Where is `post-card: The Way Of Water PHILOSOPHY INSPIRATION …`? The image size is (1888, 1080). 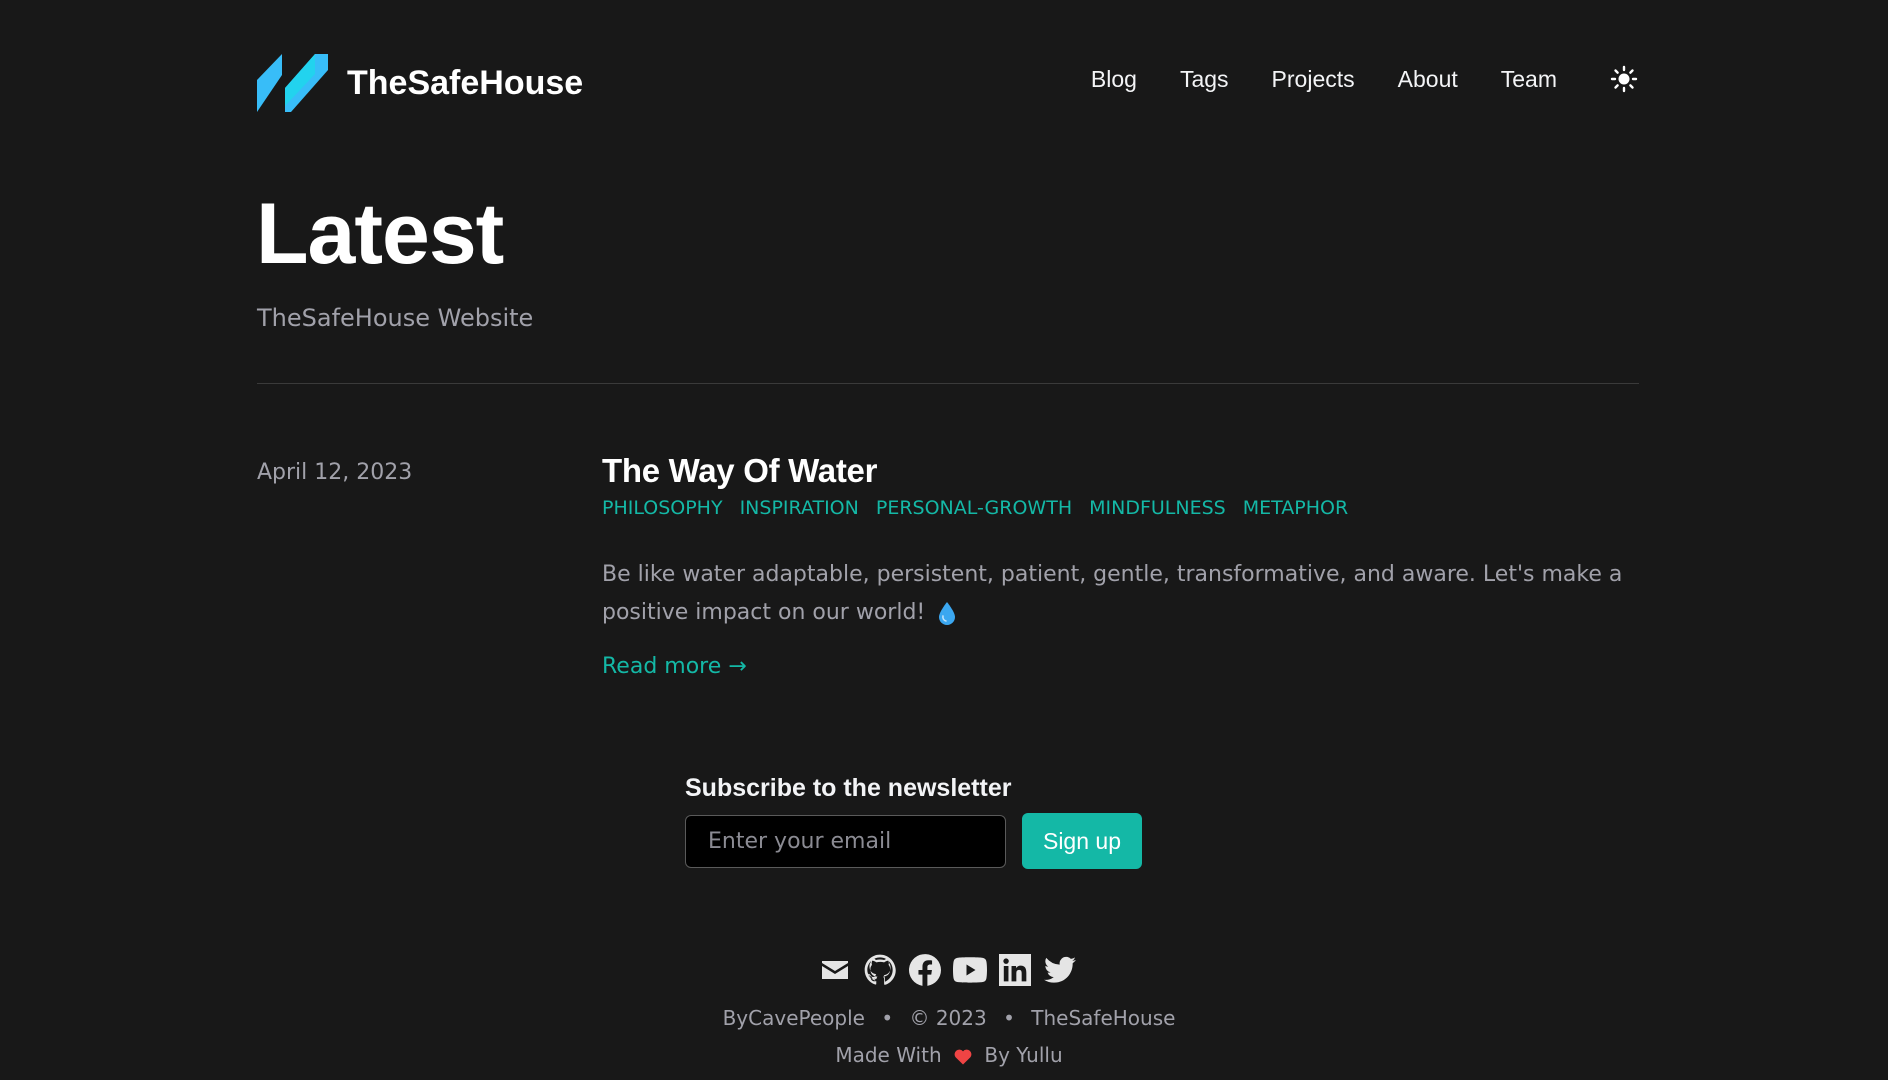
post-card: The Way Of Water PHILOSOPHY INSPIRATION … is located at coordinates (1122, 563).